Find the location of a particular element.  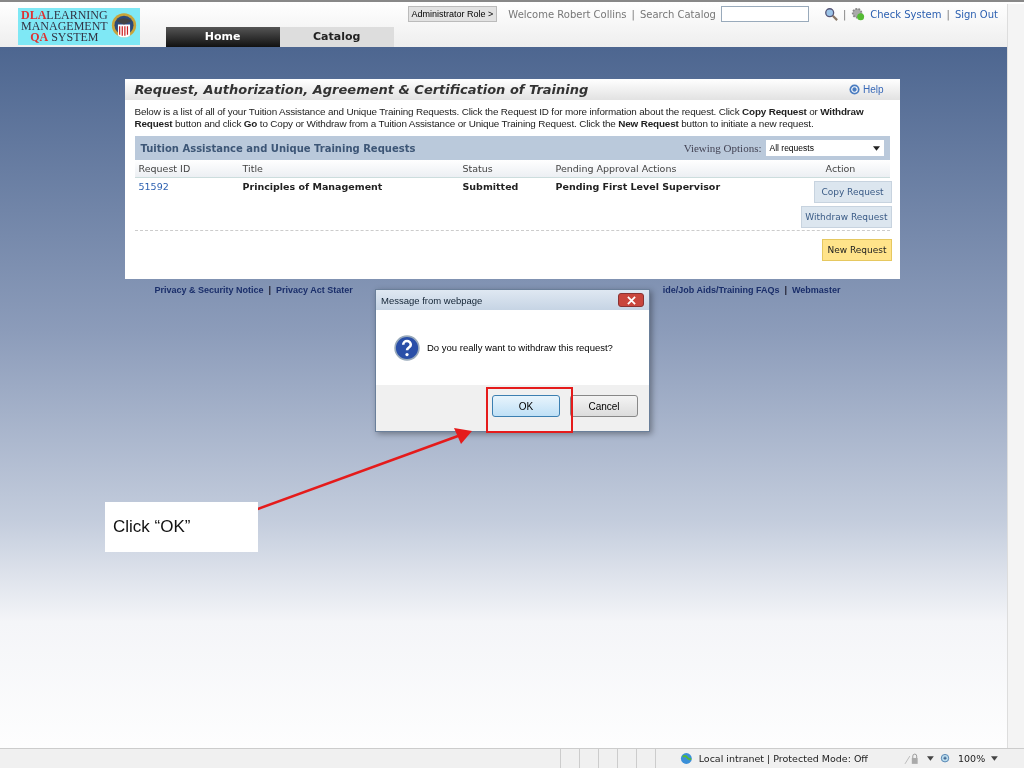

sign-out-link: Sign Out is located at coordinates (976, 14).